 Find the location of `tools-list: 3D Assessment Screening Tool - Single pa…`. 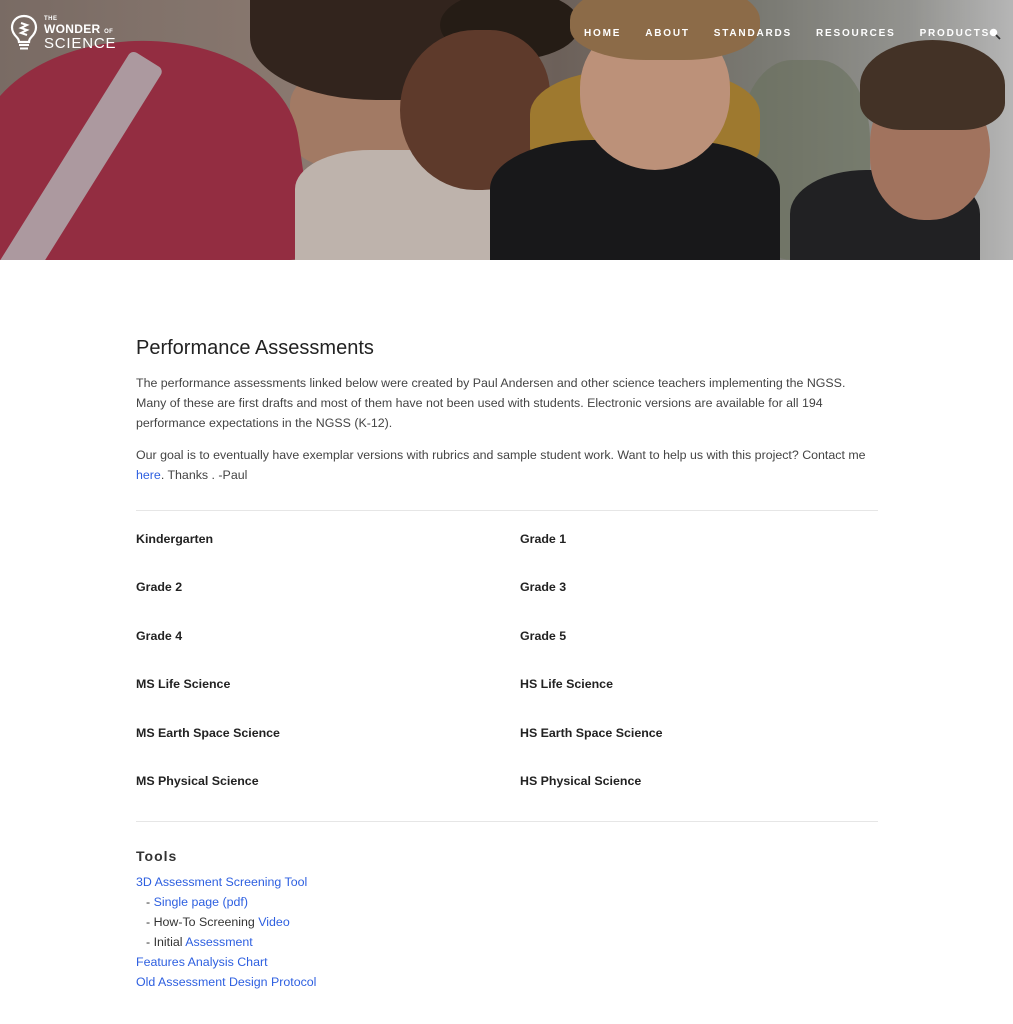

tools-list: 3D Assessment Screening Tool - Single pa… is located at coordinates (507, 932).